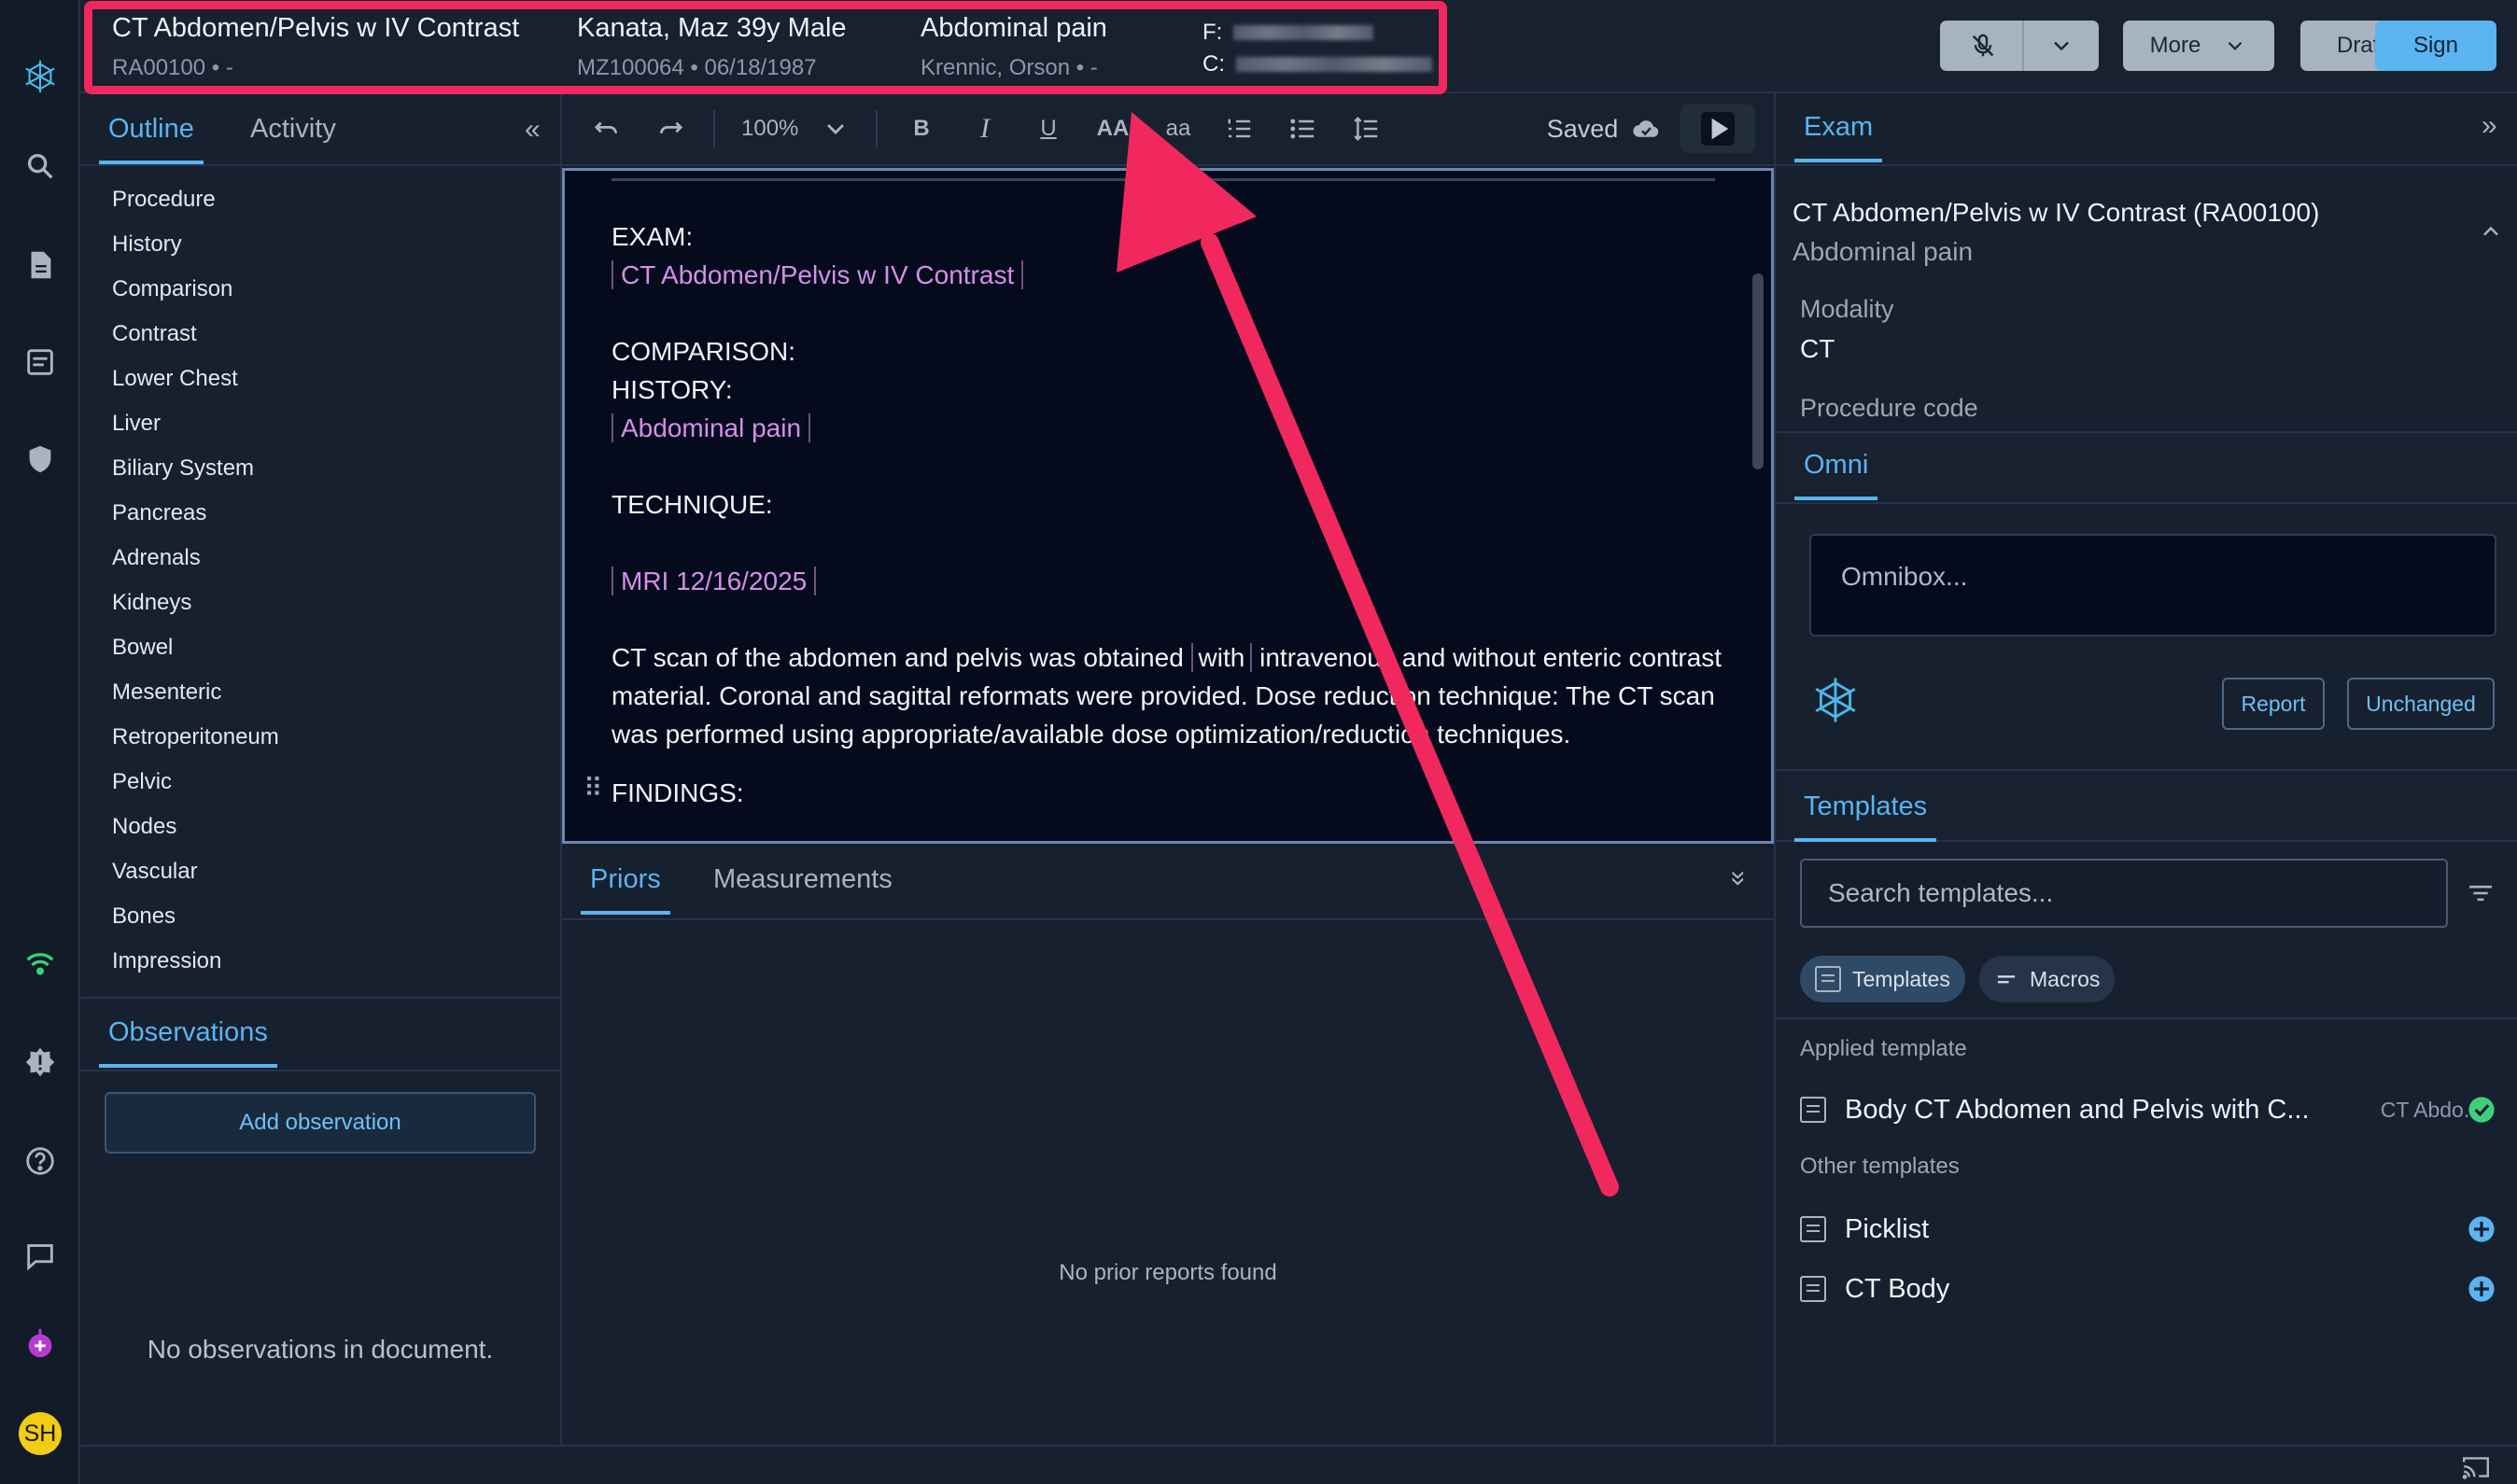 This screenshot has width=2517, height=1484. I want to click on shield-icon, so click(40, 459).